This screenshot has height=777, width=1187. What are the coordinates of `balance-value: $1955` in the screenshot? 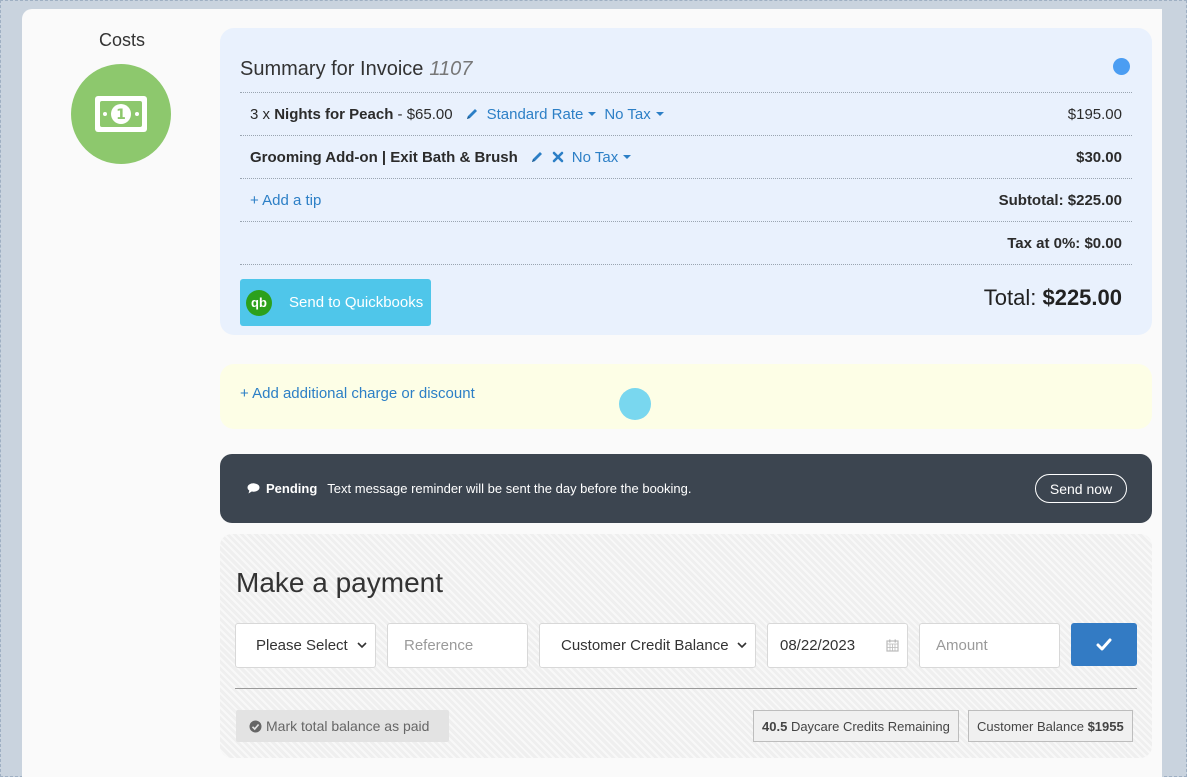 It's located at (1105, 726).